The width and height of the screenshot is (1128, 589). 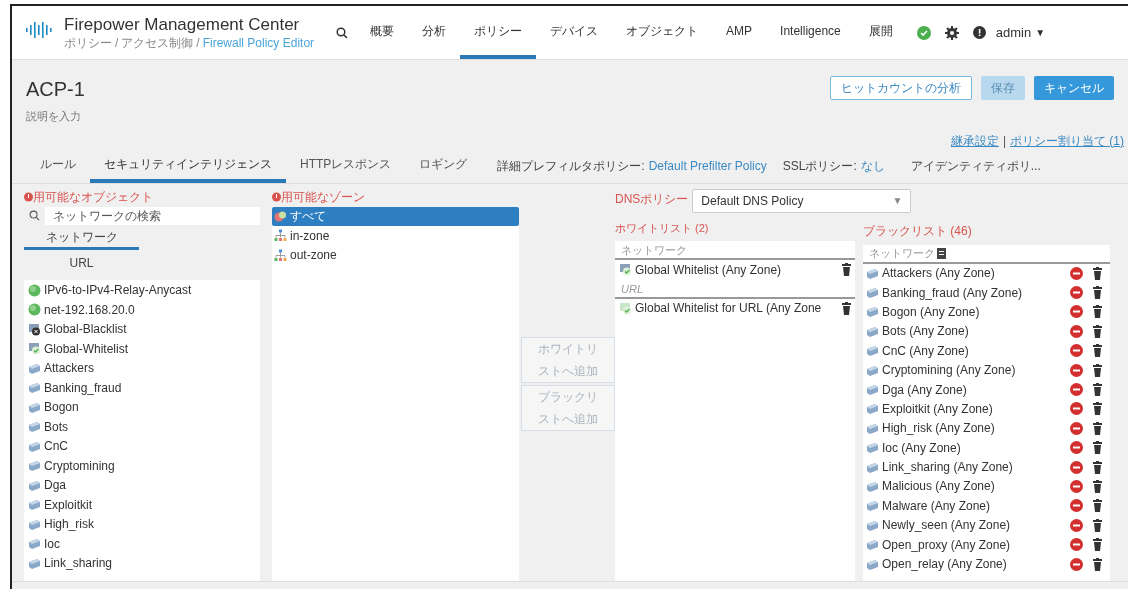 What do you see at coordinates (395, 216) in the screenshot?
I see `zone-item: すべて` at bounding box center [395, 216].